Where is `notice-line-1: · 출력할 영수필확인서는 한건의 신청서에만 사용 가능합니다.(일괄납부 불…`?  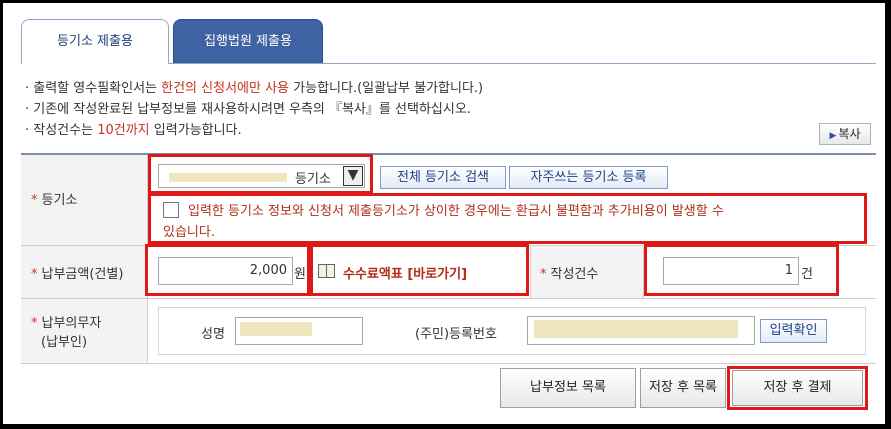
notice-line-1: · 출력할 영수필확인서는 한건의 신청서에만 사용 가능합니다.(일괄납부 불… is located at coordinates (254, 86).